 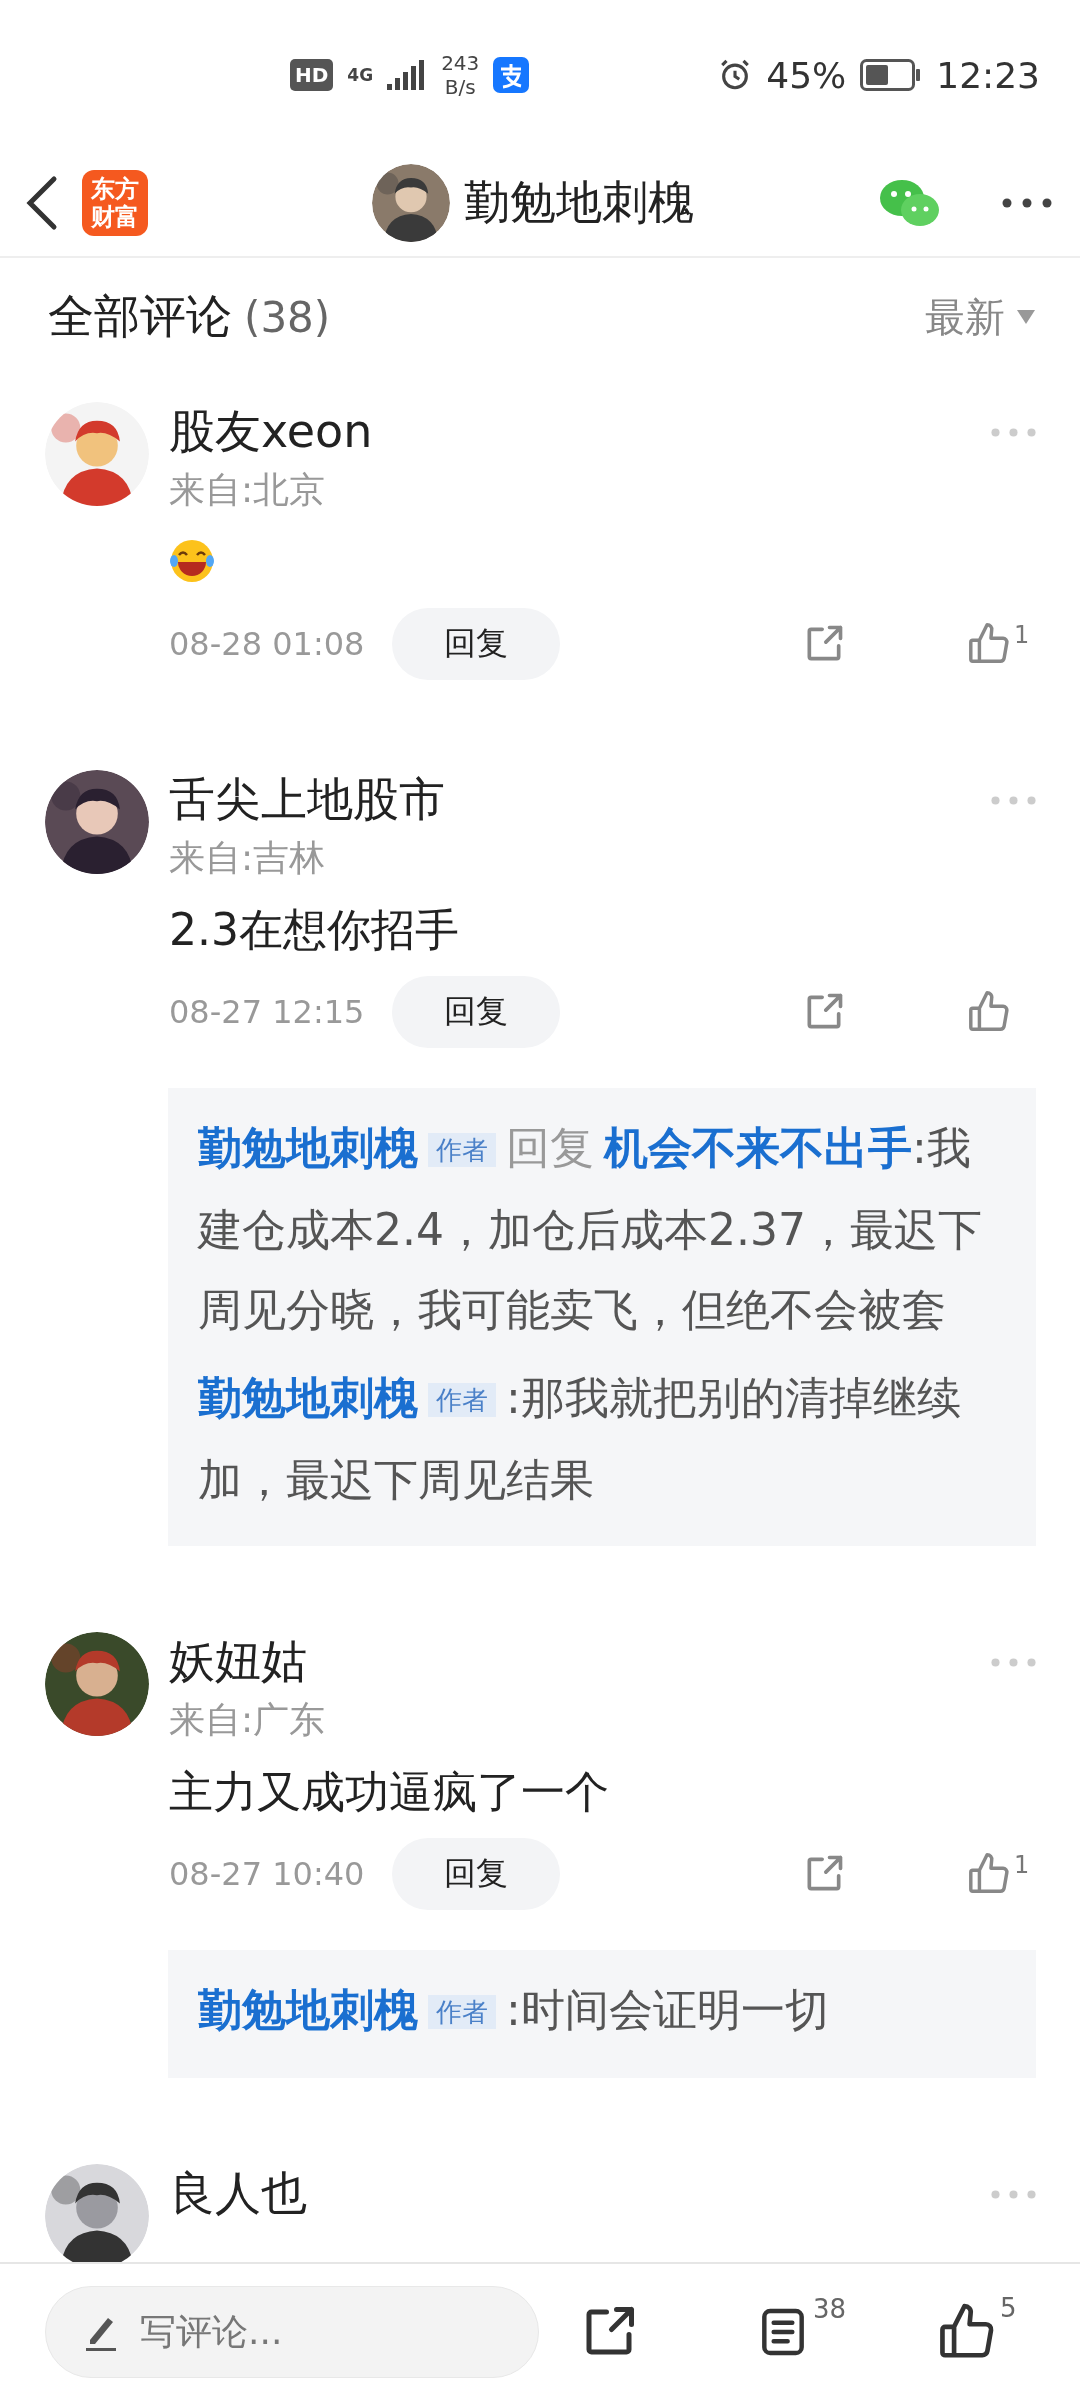 What do you see at coordinates (988, 75) in the screenshot?
I see `clock-time: 12:23` at bounding box center [988, 75].